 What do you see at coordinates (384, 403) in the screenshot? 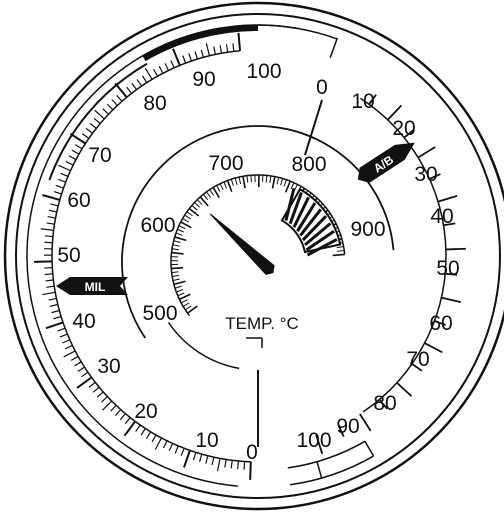
I see `right-scale-label-80: 80` at bounding box center [384, 403].